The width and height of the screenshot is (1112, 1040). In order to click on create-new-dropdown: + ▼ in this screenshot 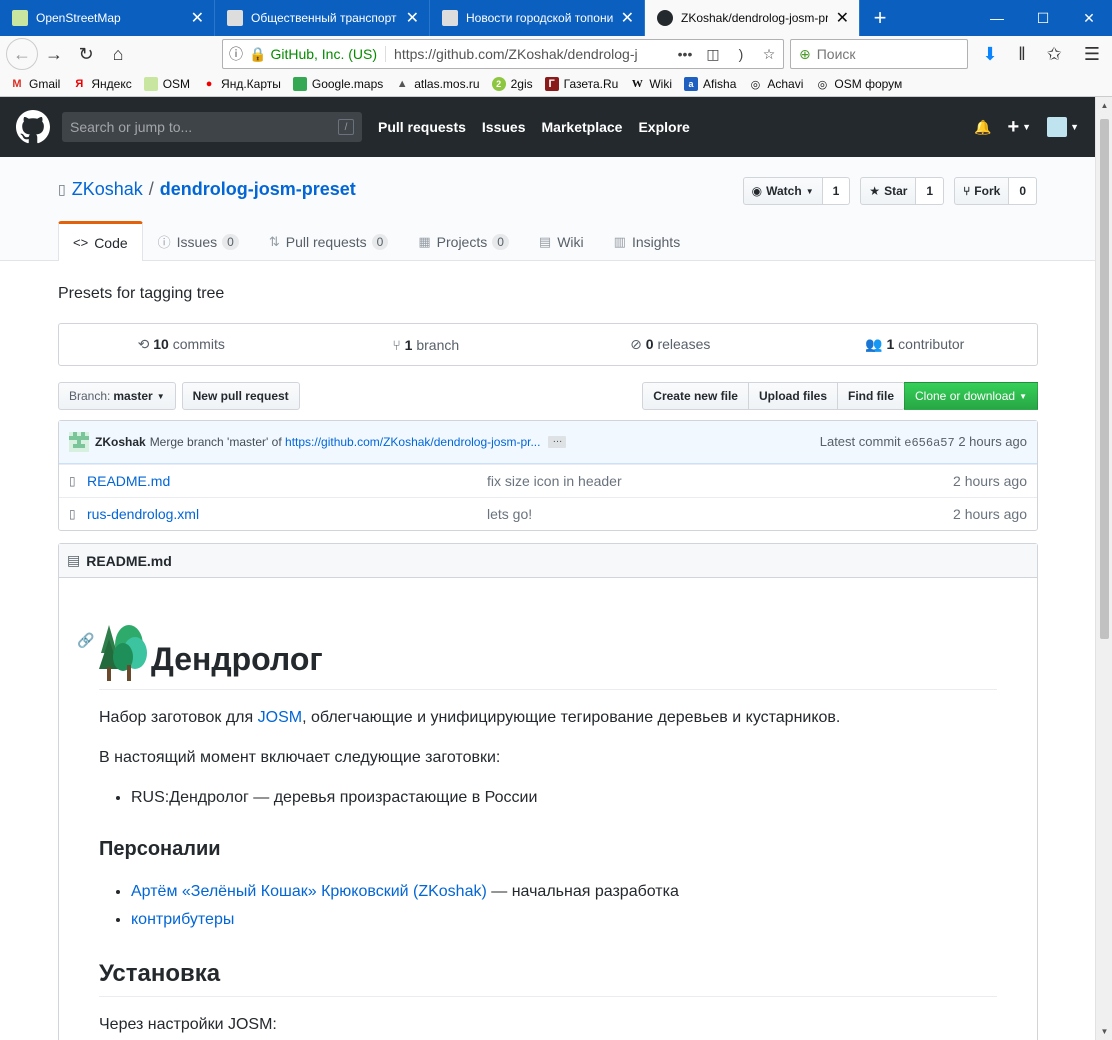, I will do `click(1019, 127)`.